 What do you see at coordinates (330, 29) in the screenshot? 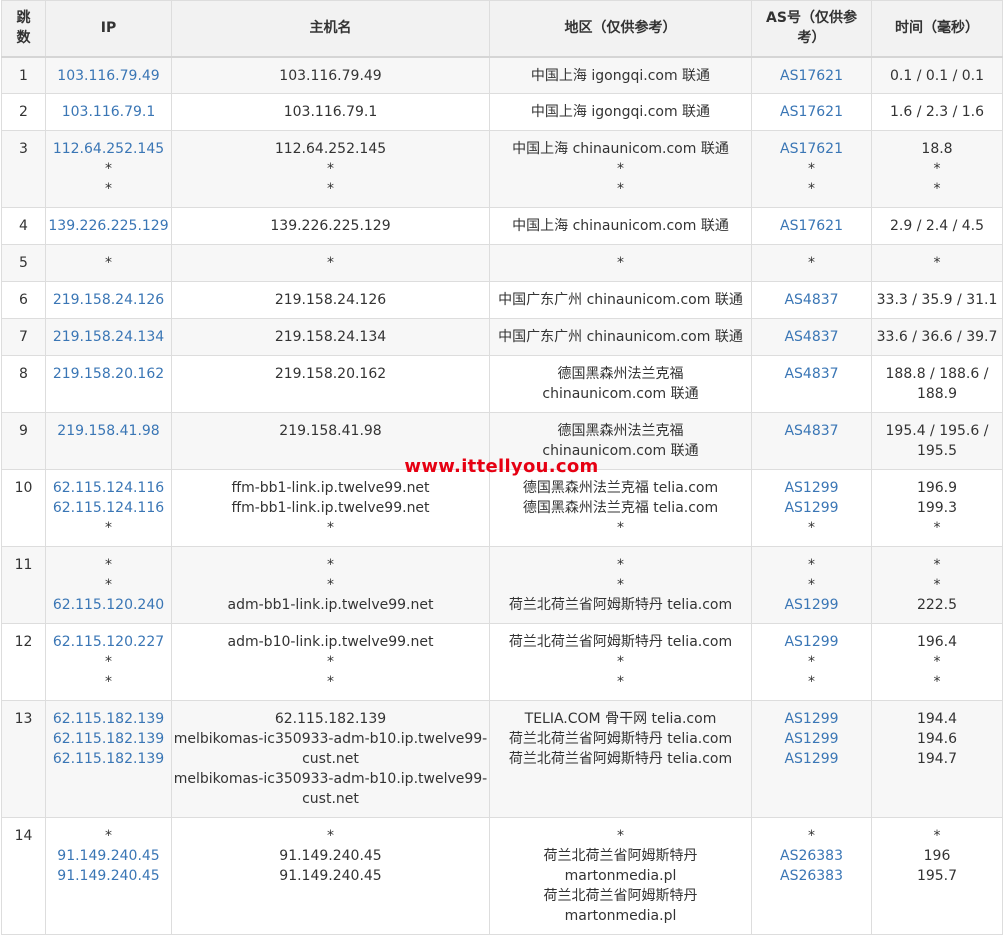
I see `header-hostname: 主机名` at bounding box center [330, 29].